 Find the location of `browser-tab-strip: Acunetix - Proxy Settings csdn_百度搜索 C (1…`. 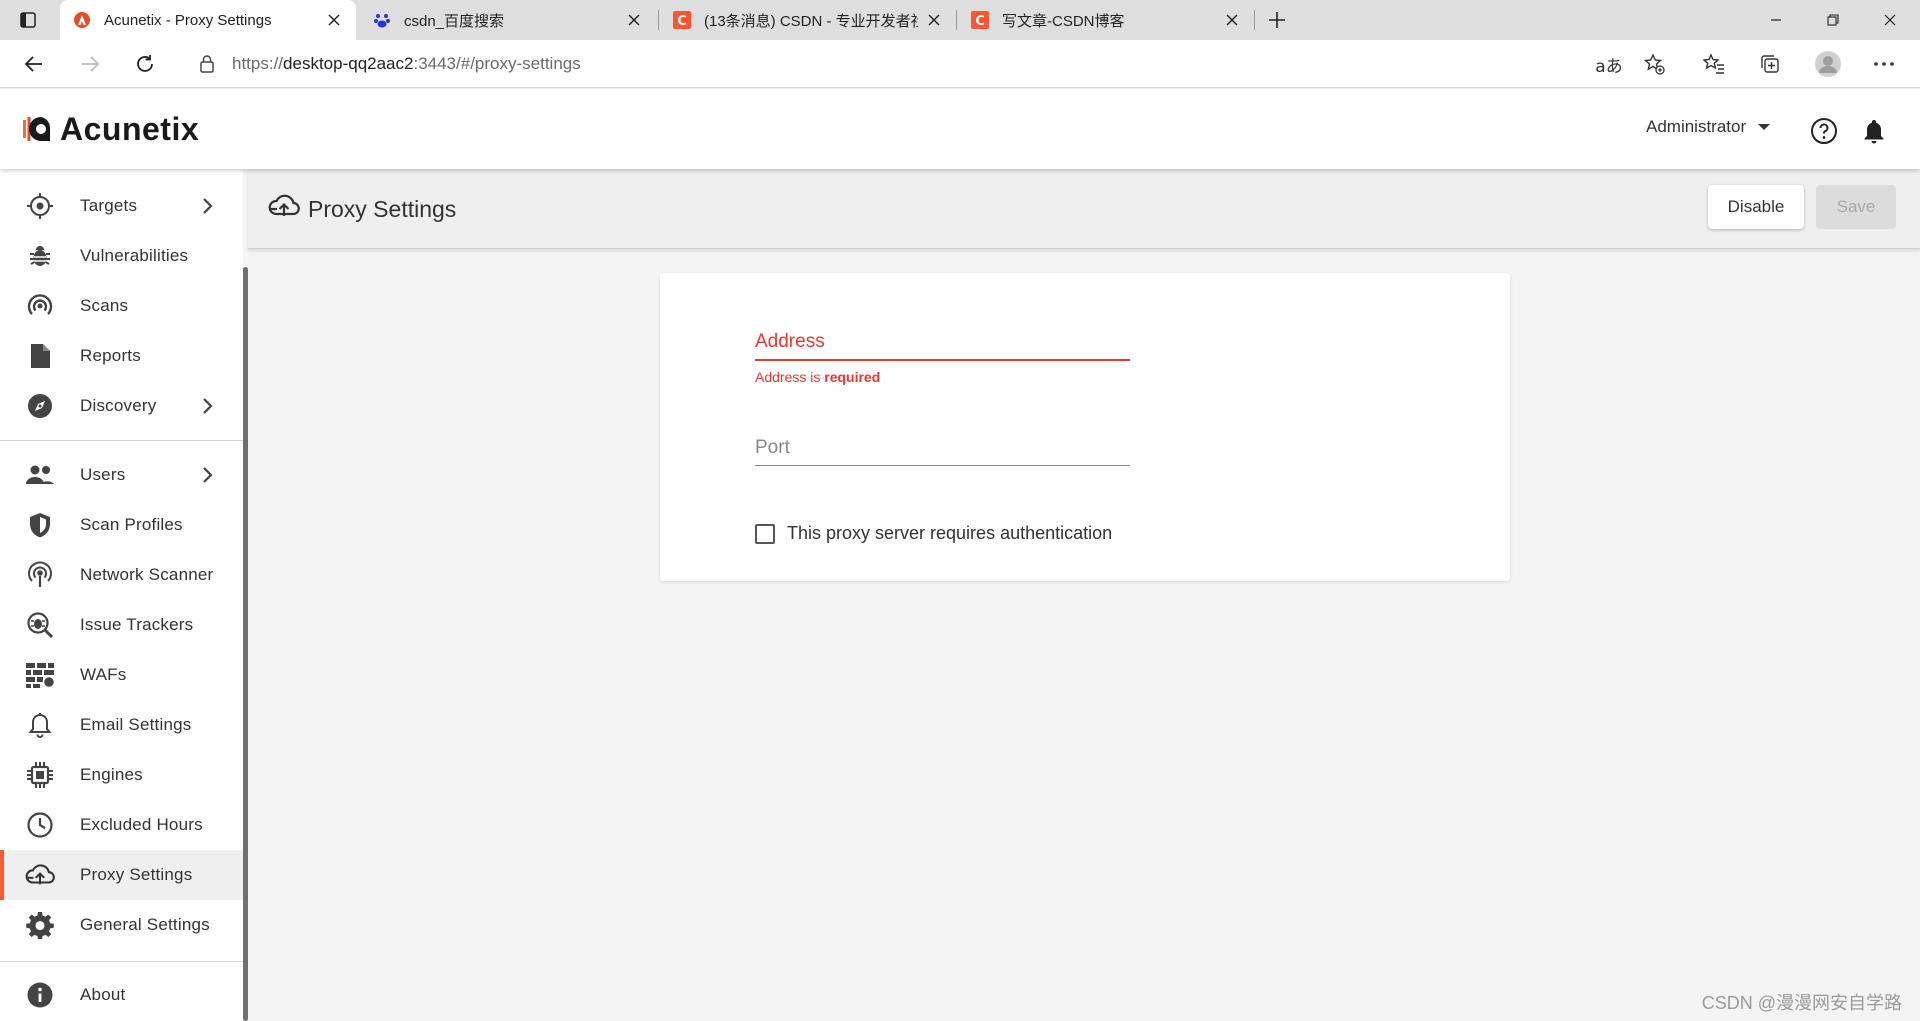

browser-tab-strip: Acunetix - Proxy Settings csdn_百度搜索 C (1… is located at coordinates (960, 20).